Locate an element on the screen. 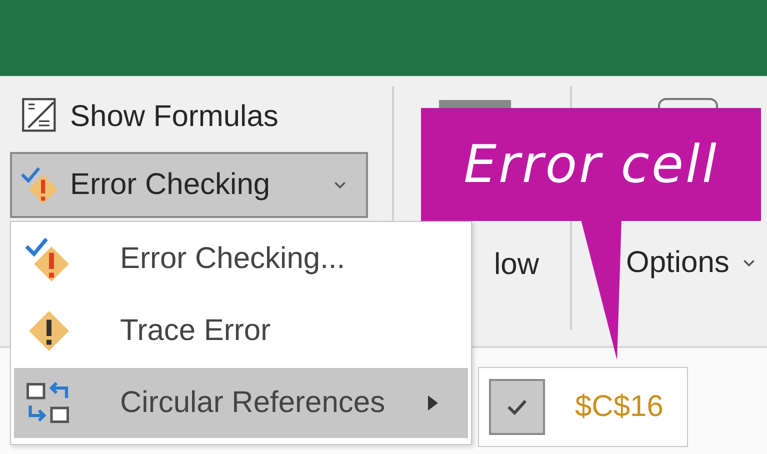 Image resolution: width=767 pixels, height=454 pixels. menu-item: Circular References is located at coordinates (241, 403).